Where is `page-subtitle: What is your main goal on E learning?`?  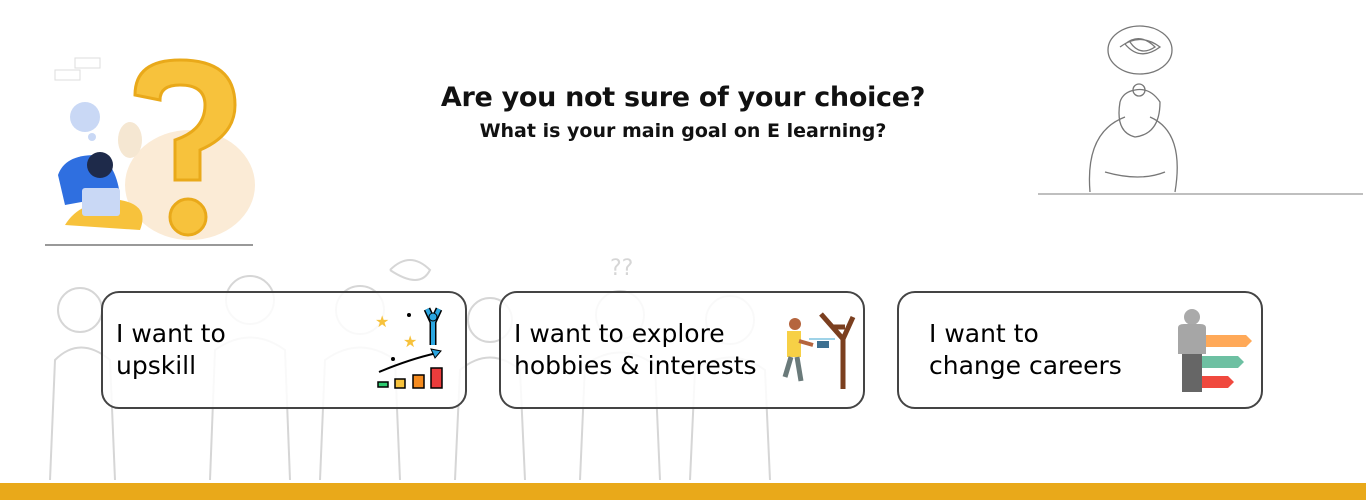
page-subtitle: What is your main goal on E learning? is located at coordinates (683, 131).